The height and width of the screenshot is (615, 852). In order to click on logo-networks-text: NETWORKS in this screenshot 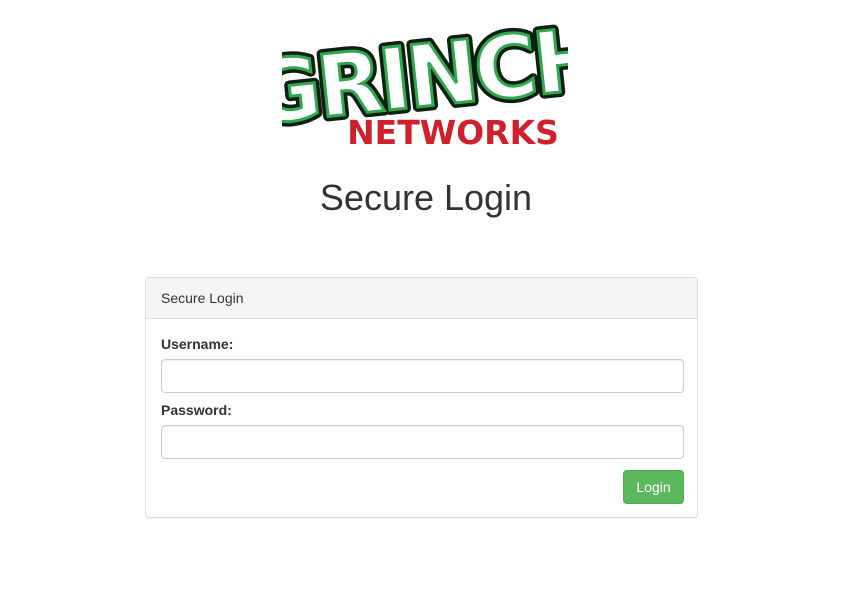, I will do `click(453, 131)`.